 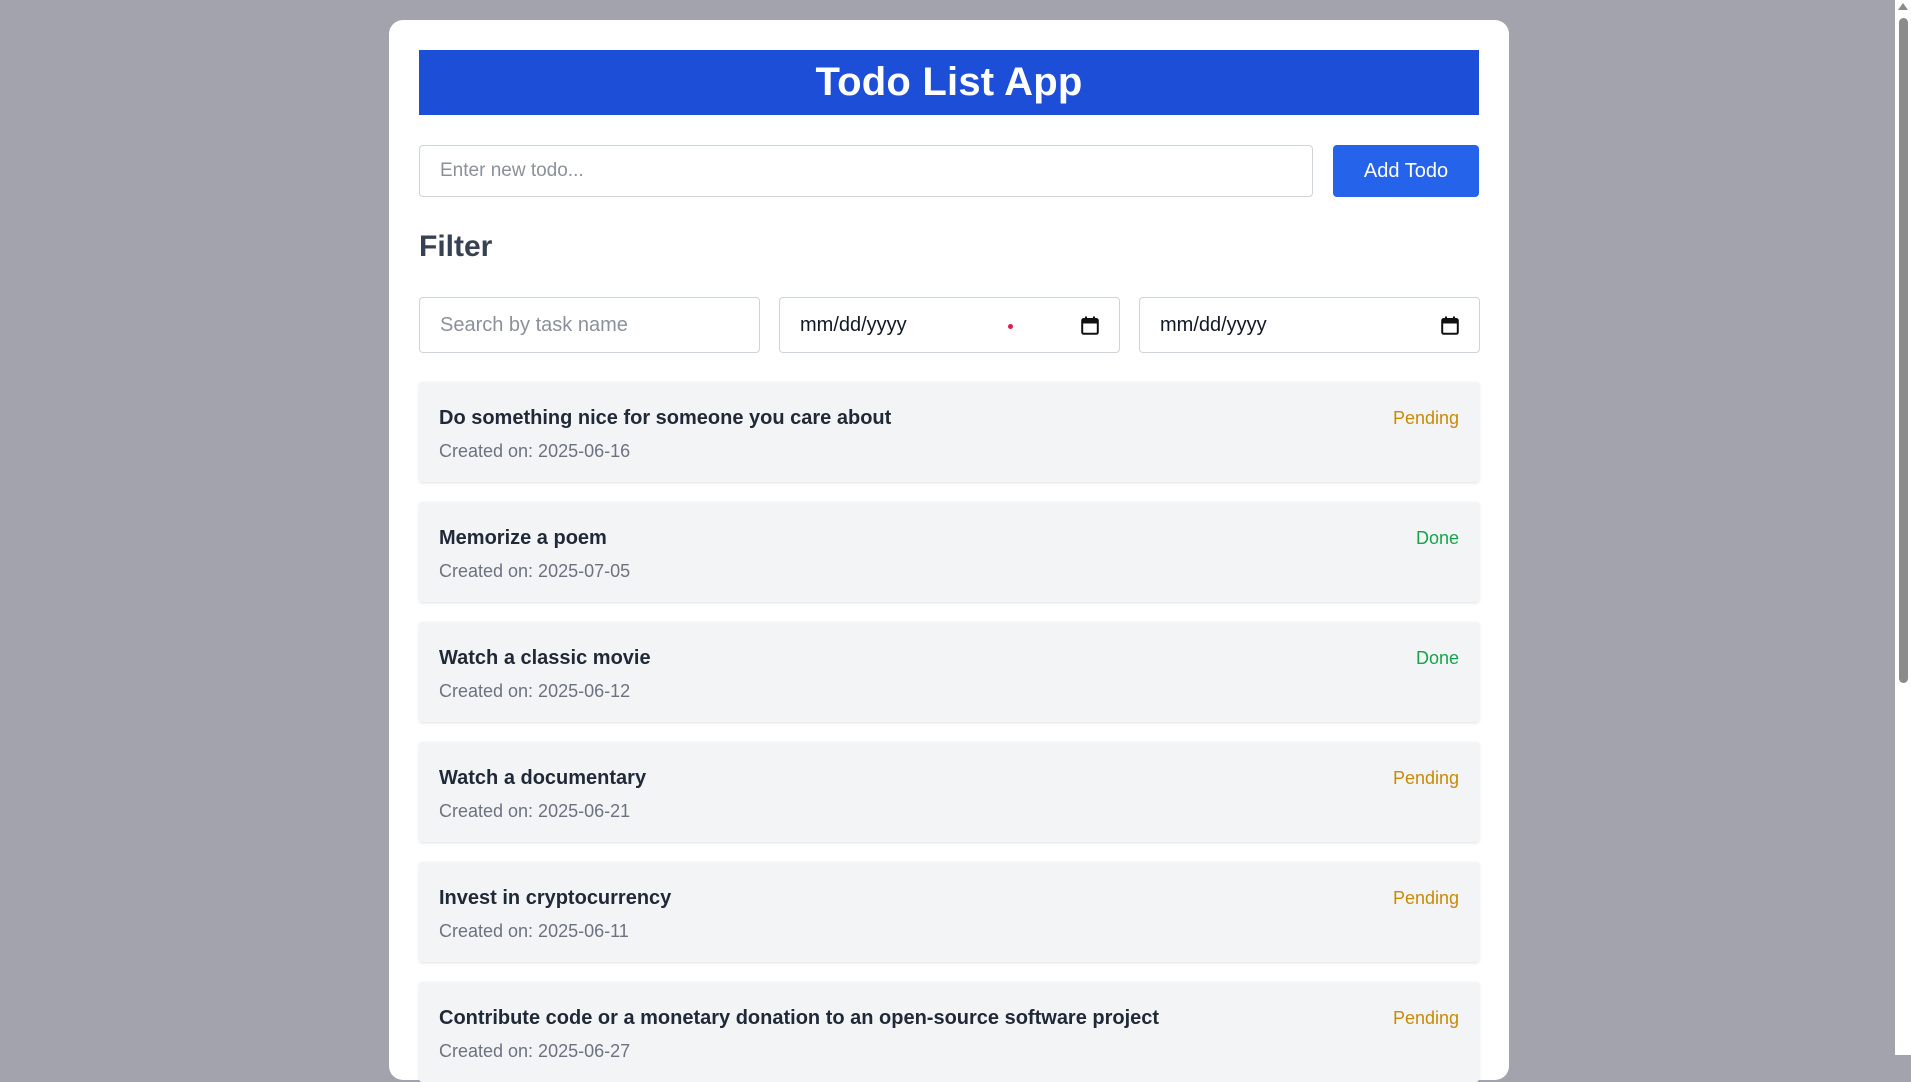 What do you see at coordinates (535, 691) in the screenshot?
I see `todo-created-date: Created on: 2025-06-12` at bounding box center [535, 691].